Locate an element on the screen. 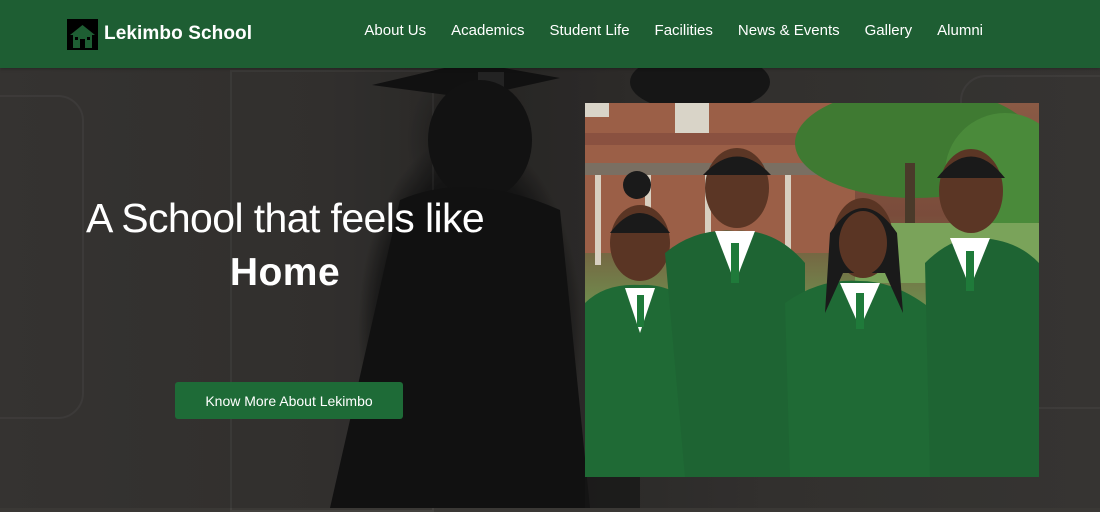 The image size is (1100, 512). know-more-button: Know More About Lekimbo is located at coordinates (289, 400).